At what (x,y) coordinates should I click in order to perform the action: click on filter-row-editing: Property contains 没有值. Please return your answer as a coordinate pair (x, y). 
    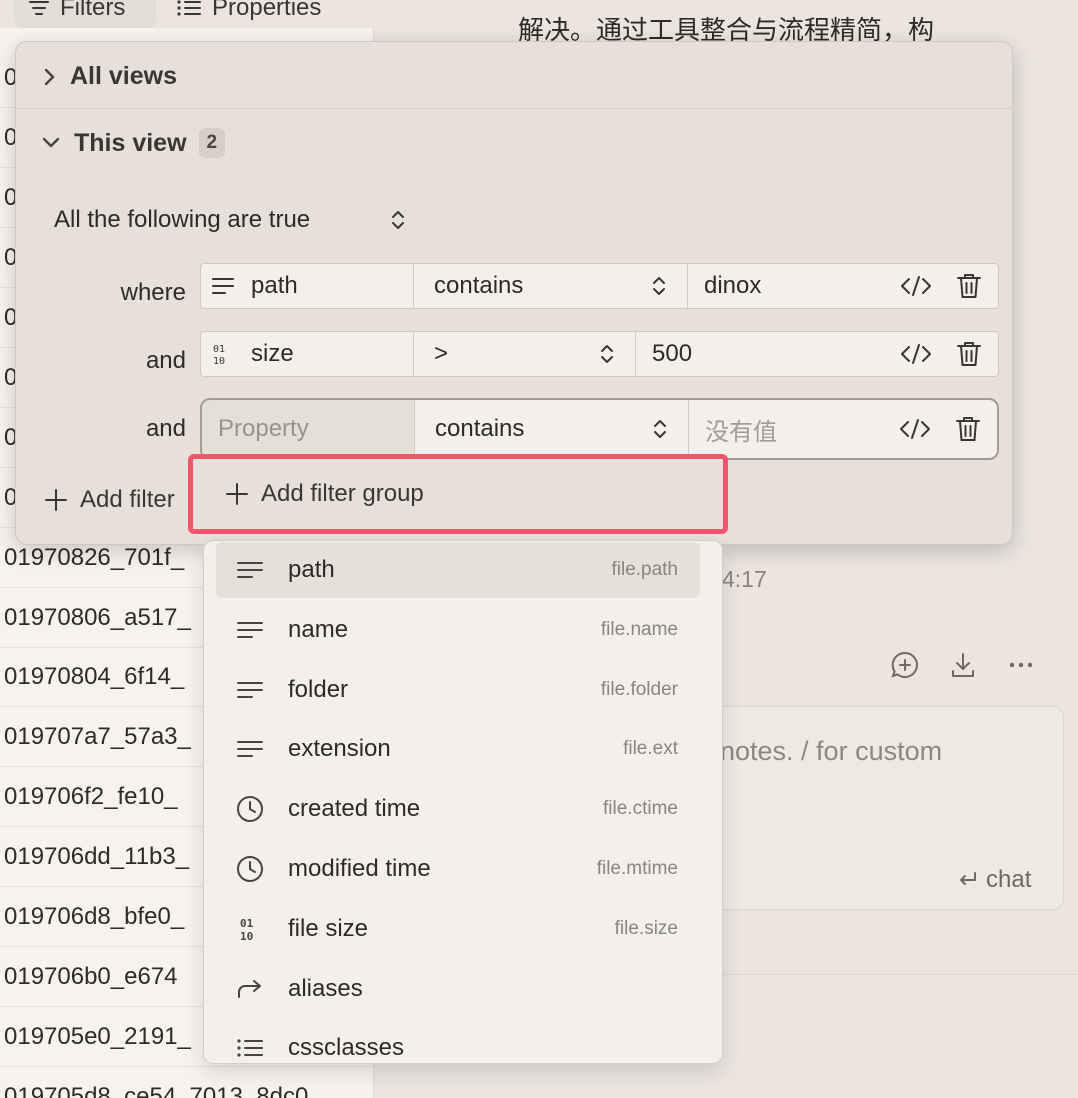
    Looking at the image, I should click on (599, 429).